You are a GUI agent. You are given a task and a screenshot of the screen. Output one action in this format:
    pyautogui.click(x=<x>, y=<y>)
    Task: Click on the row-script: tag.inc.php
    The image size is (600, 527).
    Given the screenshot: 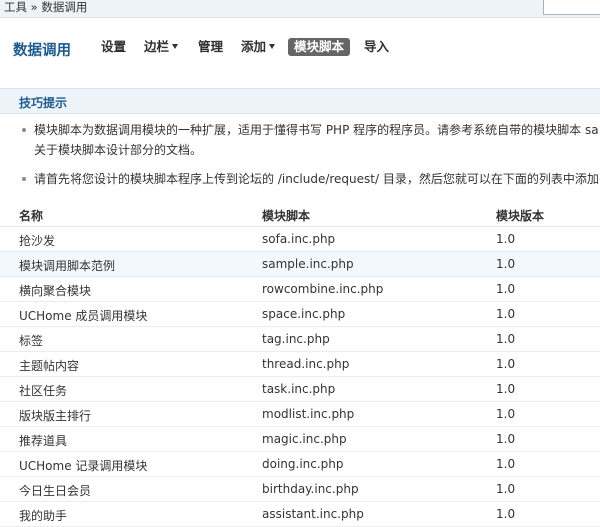 What is the action you would take?
    pyautogui.click(x=296, y=339)
    